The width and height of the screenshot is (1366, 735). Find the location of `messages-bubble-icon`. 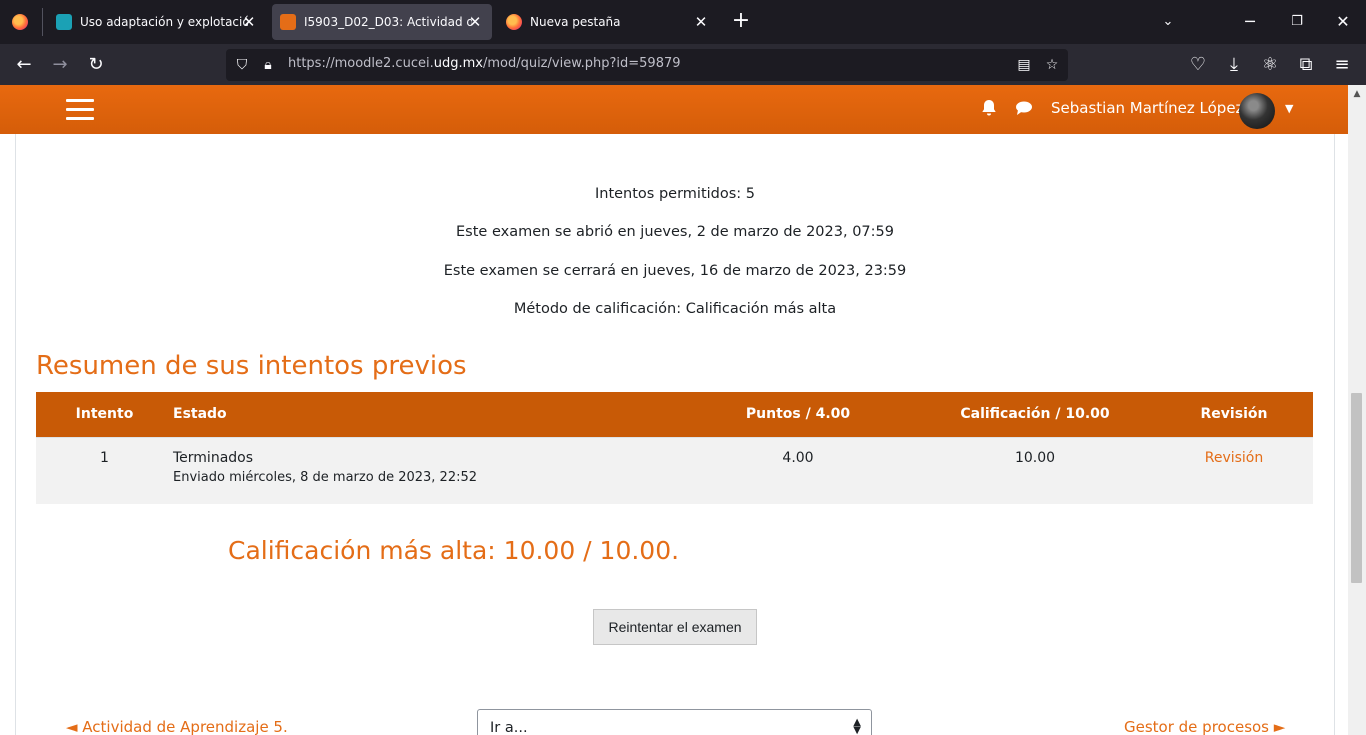

messages-bubble-icon is located at coordinates (1024, 109).